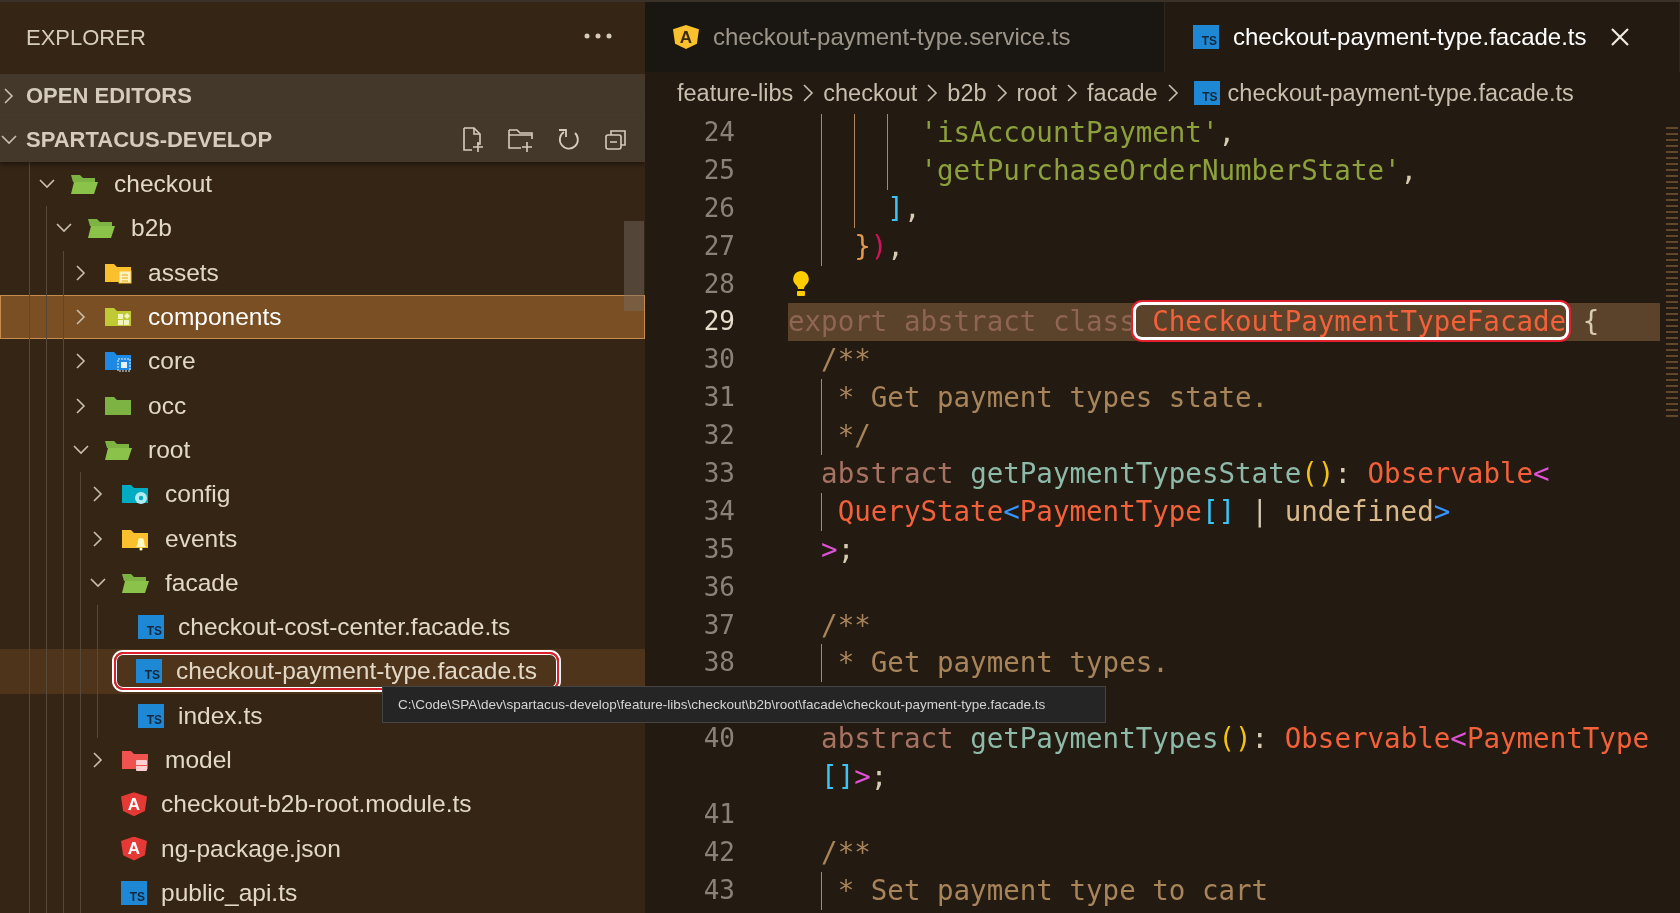 The width and height of the screenshot is (1680, 913). I want to click on tree-item: TS public_api.ts, so click(322, 891).